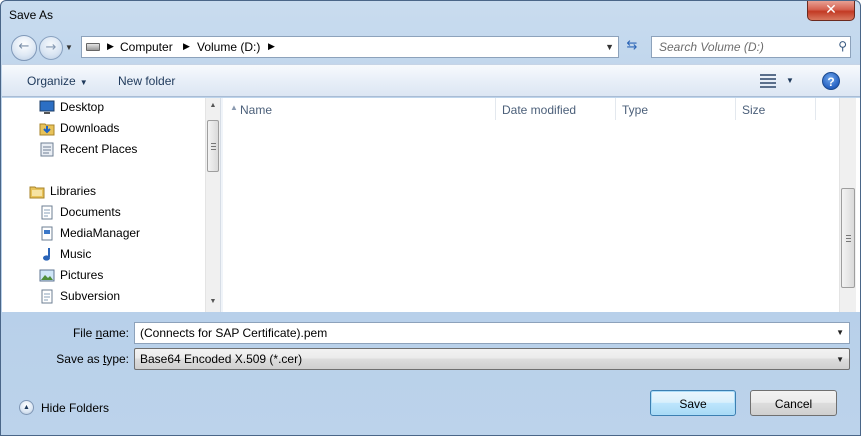  Describe the element at coordinates (47, 233) in the screenshot. I see `media-library-icon` at that location.